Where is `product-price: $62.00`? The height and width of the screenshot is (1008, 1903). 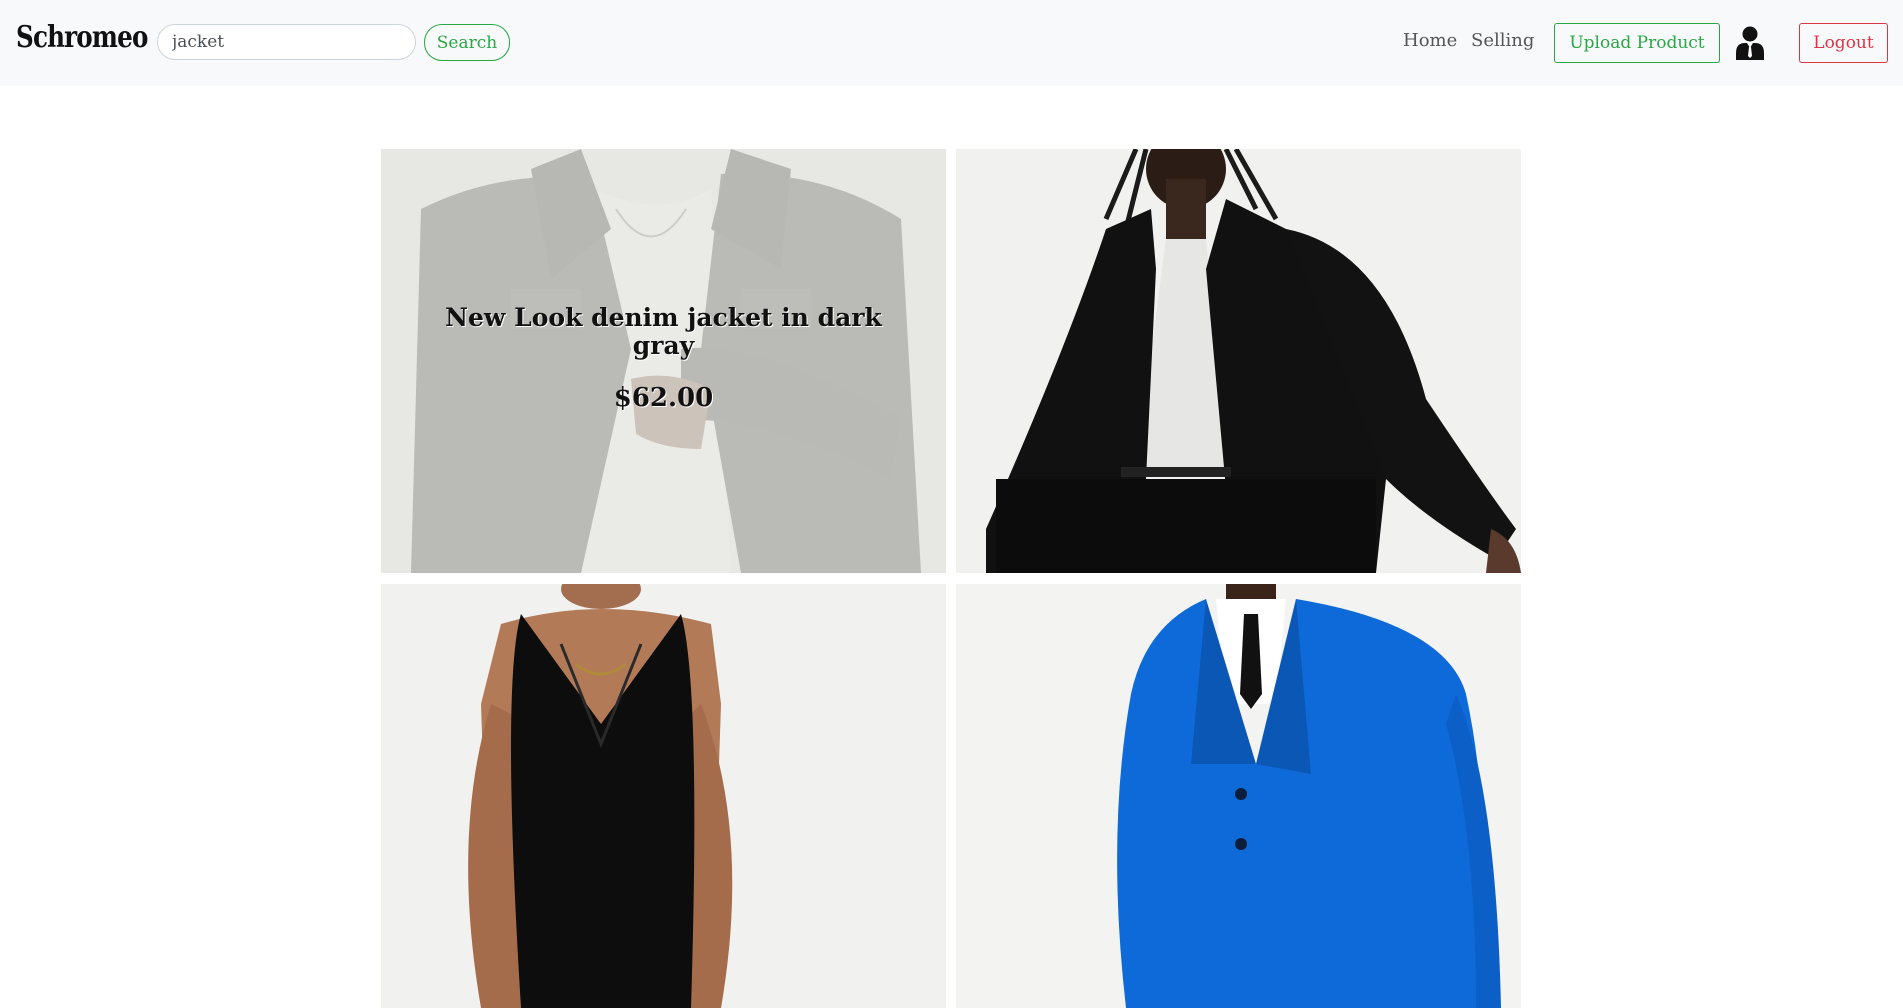 product-price: $62.00 is located at coordinates (663, 398).